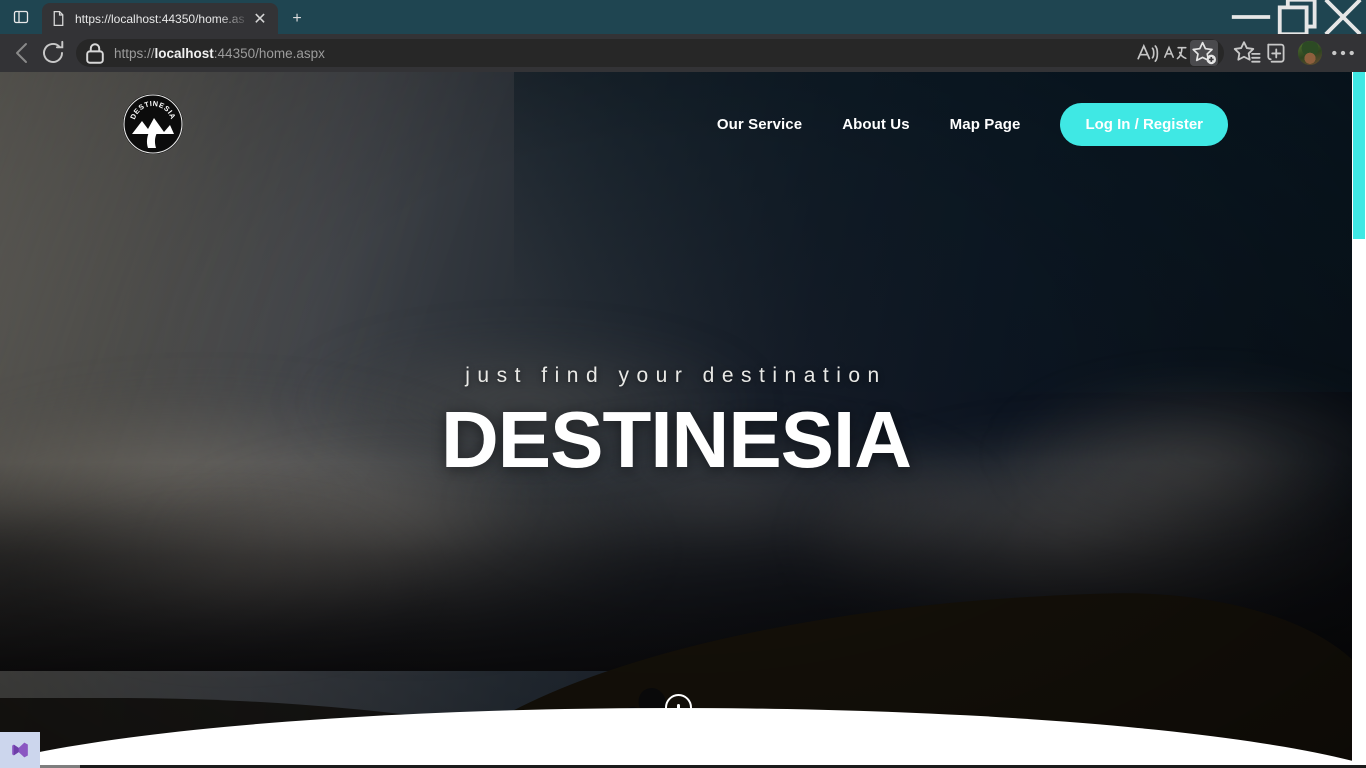 This screenshot has width=1366, height=768. What do you see at coordinates (1359, 420) in the screenshot?
I see `page-scrollbar` at bounding box center [1359, 420].